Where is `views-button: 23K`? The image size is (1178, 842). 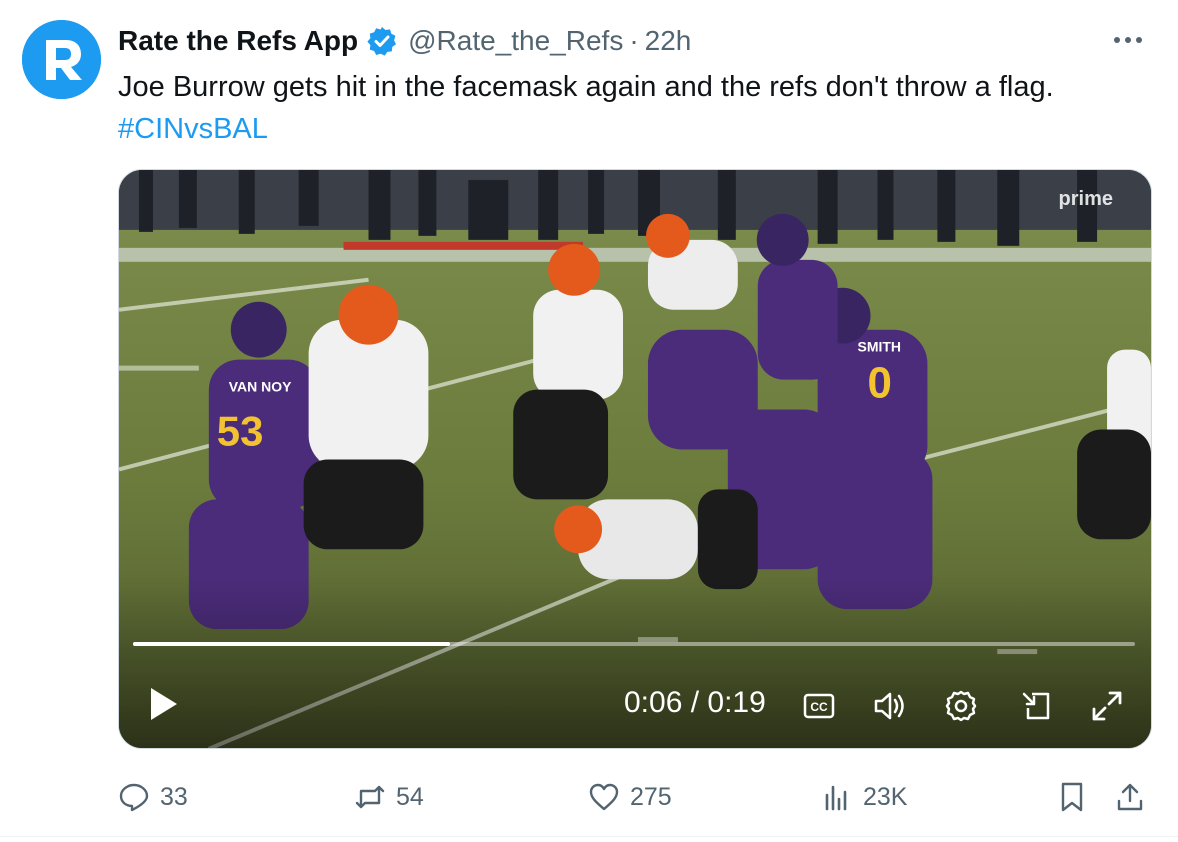
views-button: 23K is located at coordinates (864, 797).